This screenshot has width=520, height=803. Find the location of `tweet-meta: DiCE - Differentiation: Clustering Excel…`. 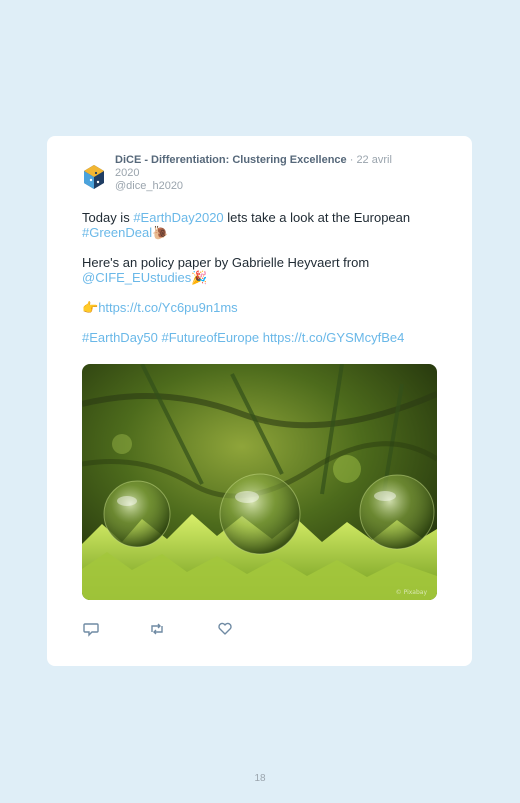

tweet-meta: DiCE - Differentiation: Clustering Excel… is located at coordinates (265, 173).